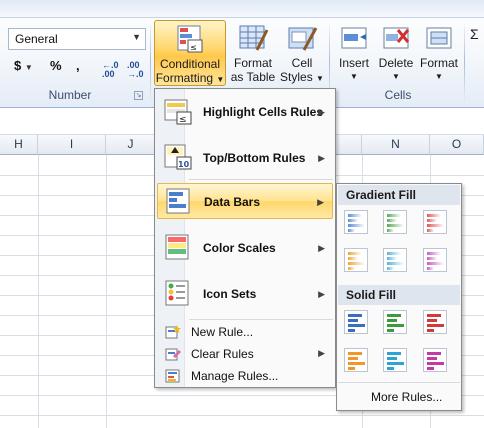 This screenshot has height=428, width=484. Describe the element at coordinates (179, 201) in the screenshot. I see `data-bars-icon` at that location.